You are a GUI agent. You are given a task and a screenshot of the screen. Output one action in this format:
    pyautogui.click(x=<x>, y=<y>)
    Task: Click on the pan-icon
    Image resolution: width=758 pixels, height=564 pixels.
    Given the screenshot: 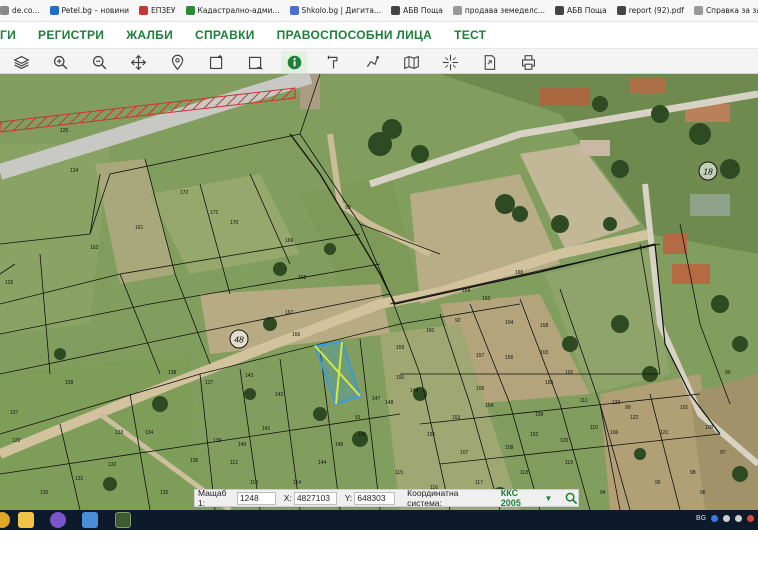 What is the action you would take?
    pyautogui.click(x=138, y=62)
    